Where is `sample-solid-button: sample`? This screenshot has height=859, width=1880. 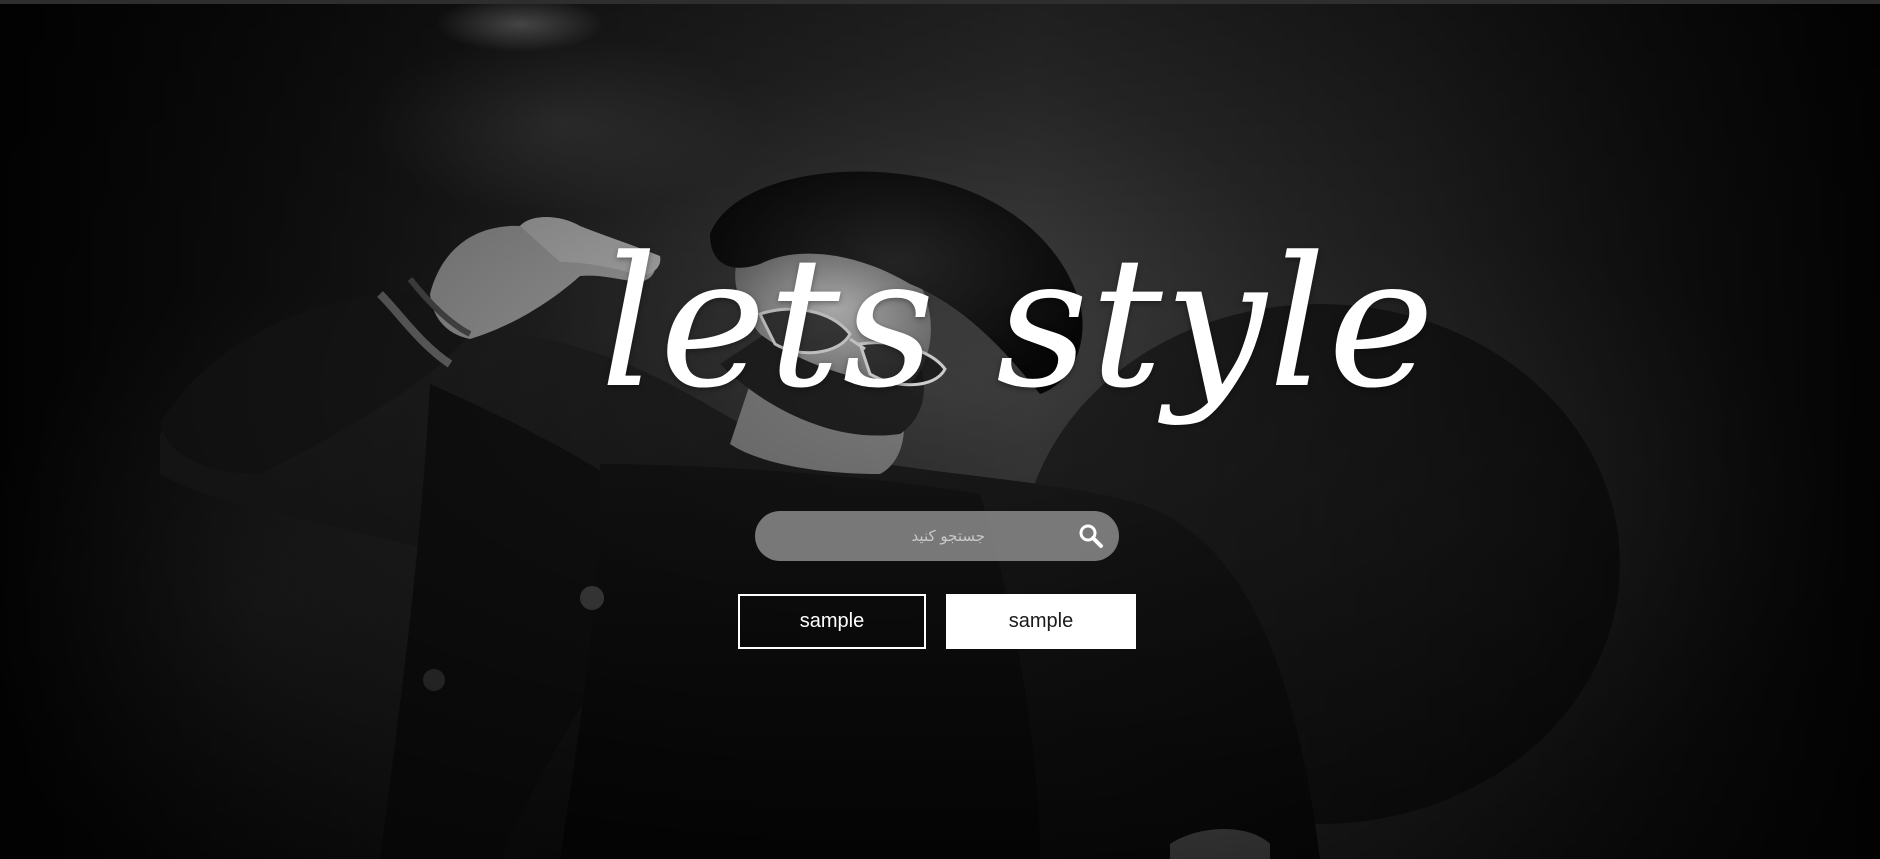 sample-solid-button: sample is located at coordinates (1041, 621).